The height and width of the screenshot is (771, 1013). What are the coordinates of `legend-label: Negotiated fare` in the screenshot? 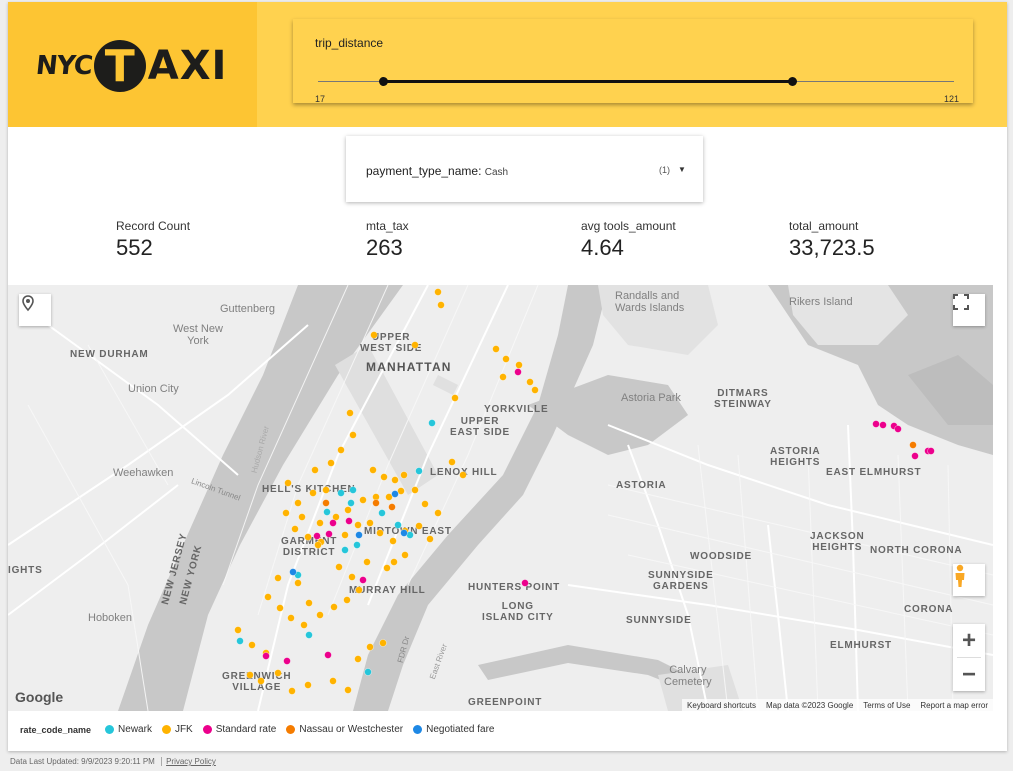 It's located at (460, 729).